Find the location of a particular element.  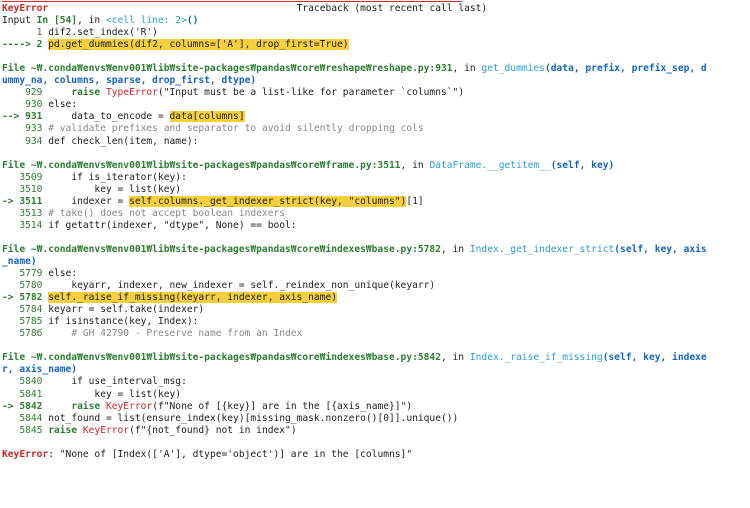

frame-header-line-wrap: _name) is located at coordinates (376, 262).